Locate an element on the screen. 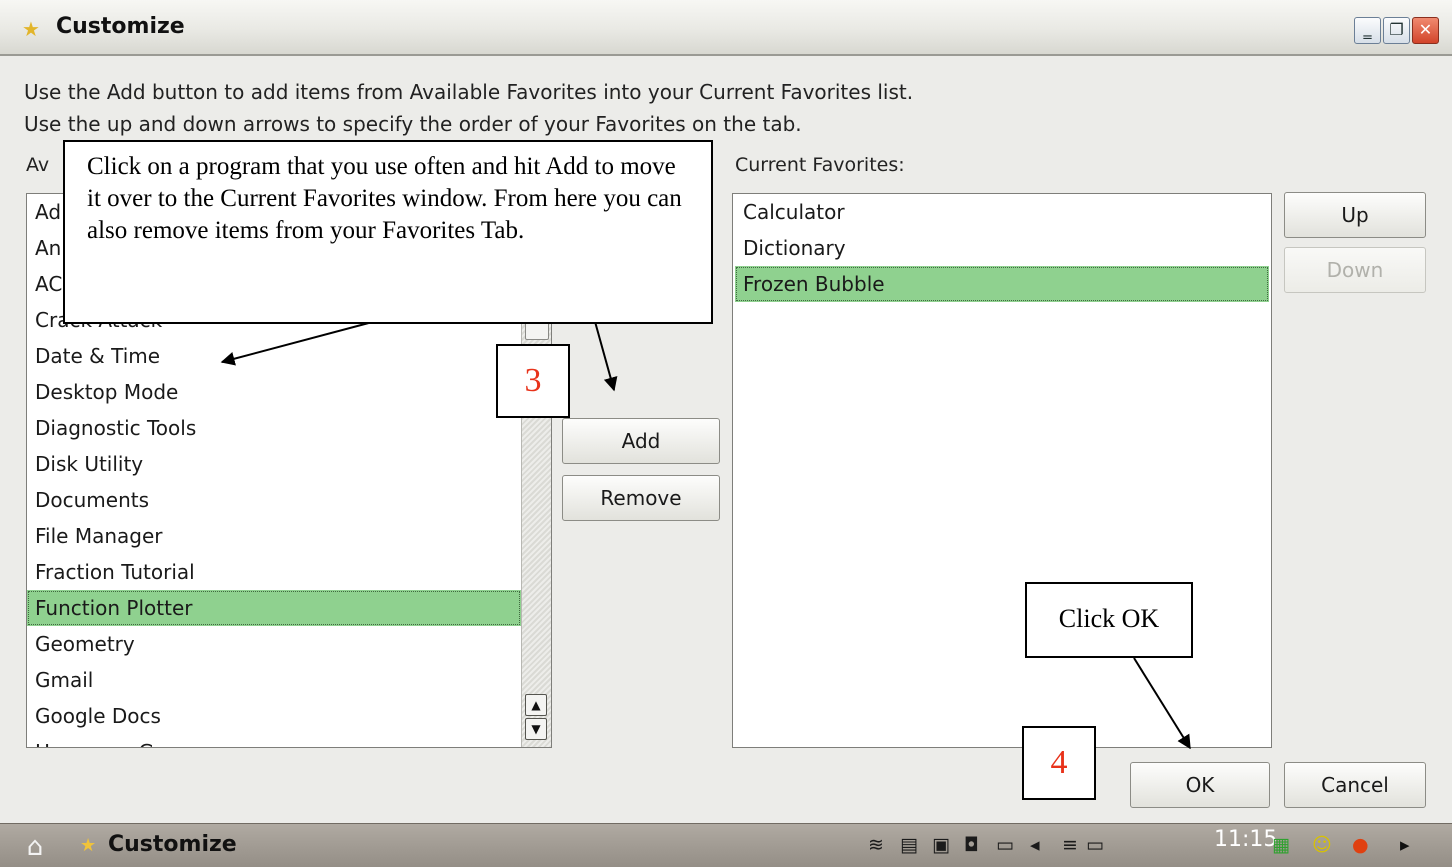 The height and width of the screenshot is (867, 1452). available-list-item: Fraction Tutorial is located at coordinates (274, 572).